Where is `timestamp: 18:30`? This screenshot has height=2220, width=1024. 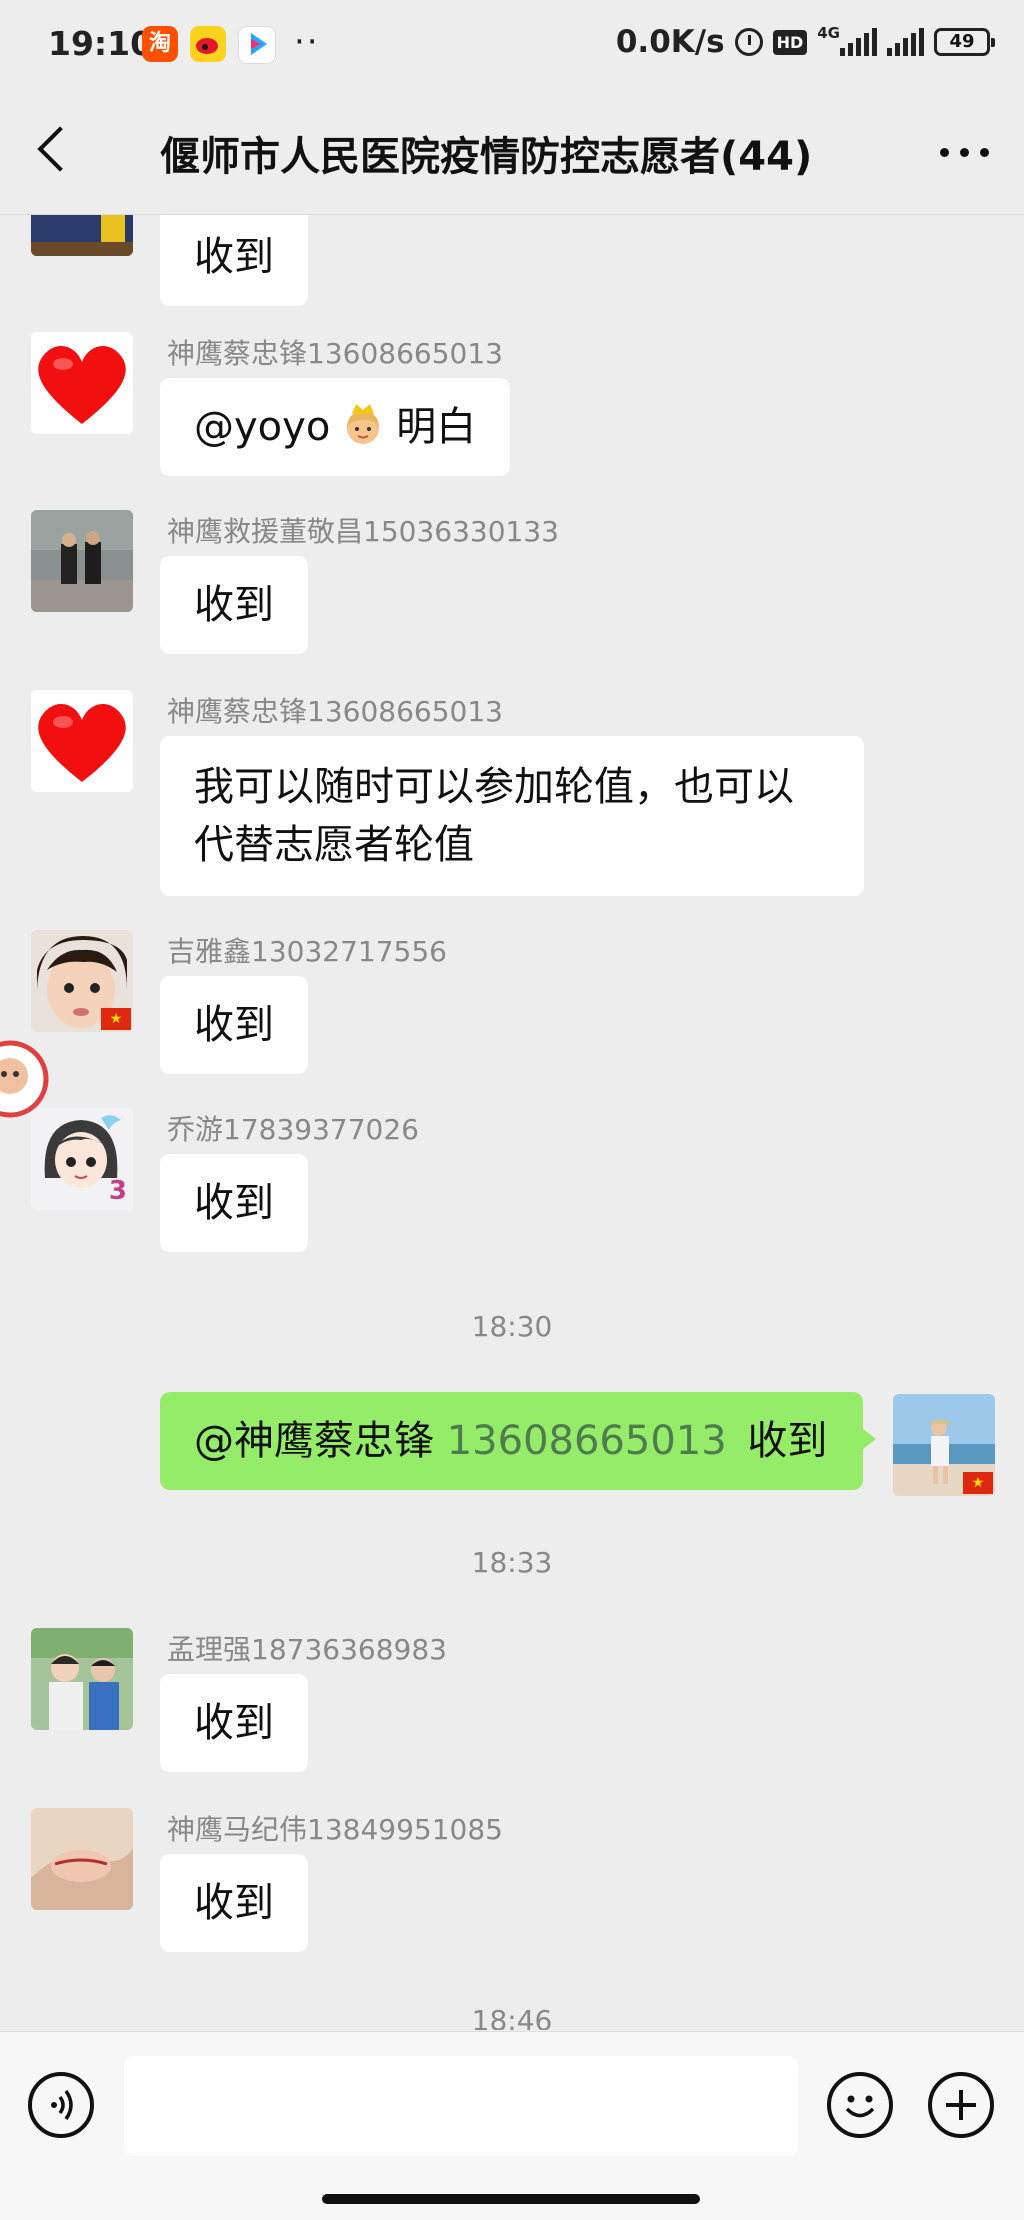
timestamp: 18:30 is located at coordinates (512, 1326).